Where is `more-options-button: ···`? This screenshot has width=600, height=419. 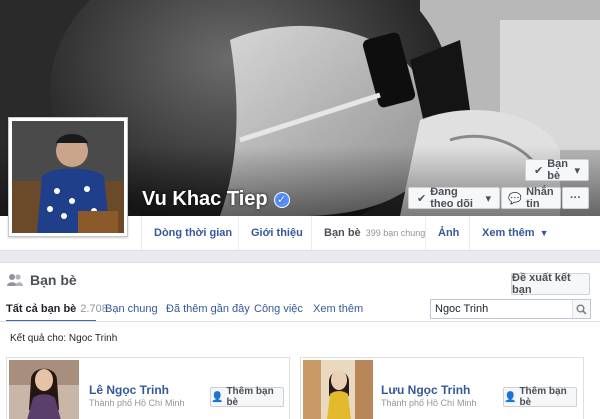
more-options-button: ··· is located at coordinates (575, 198).